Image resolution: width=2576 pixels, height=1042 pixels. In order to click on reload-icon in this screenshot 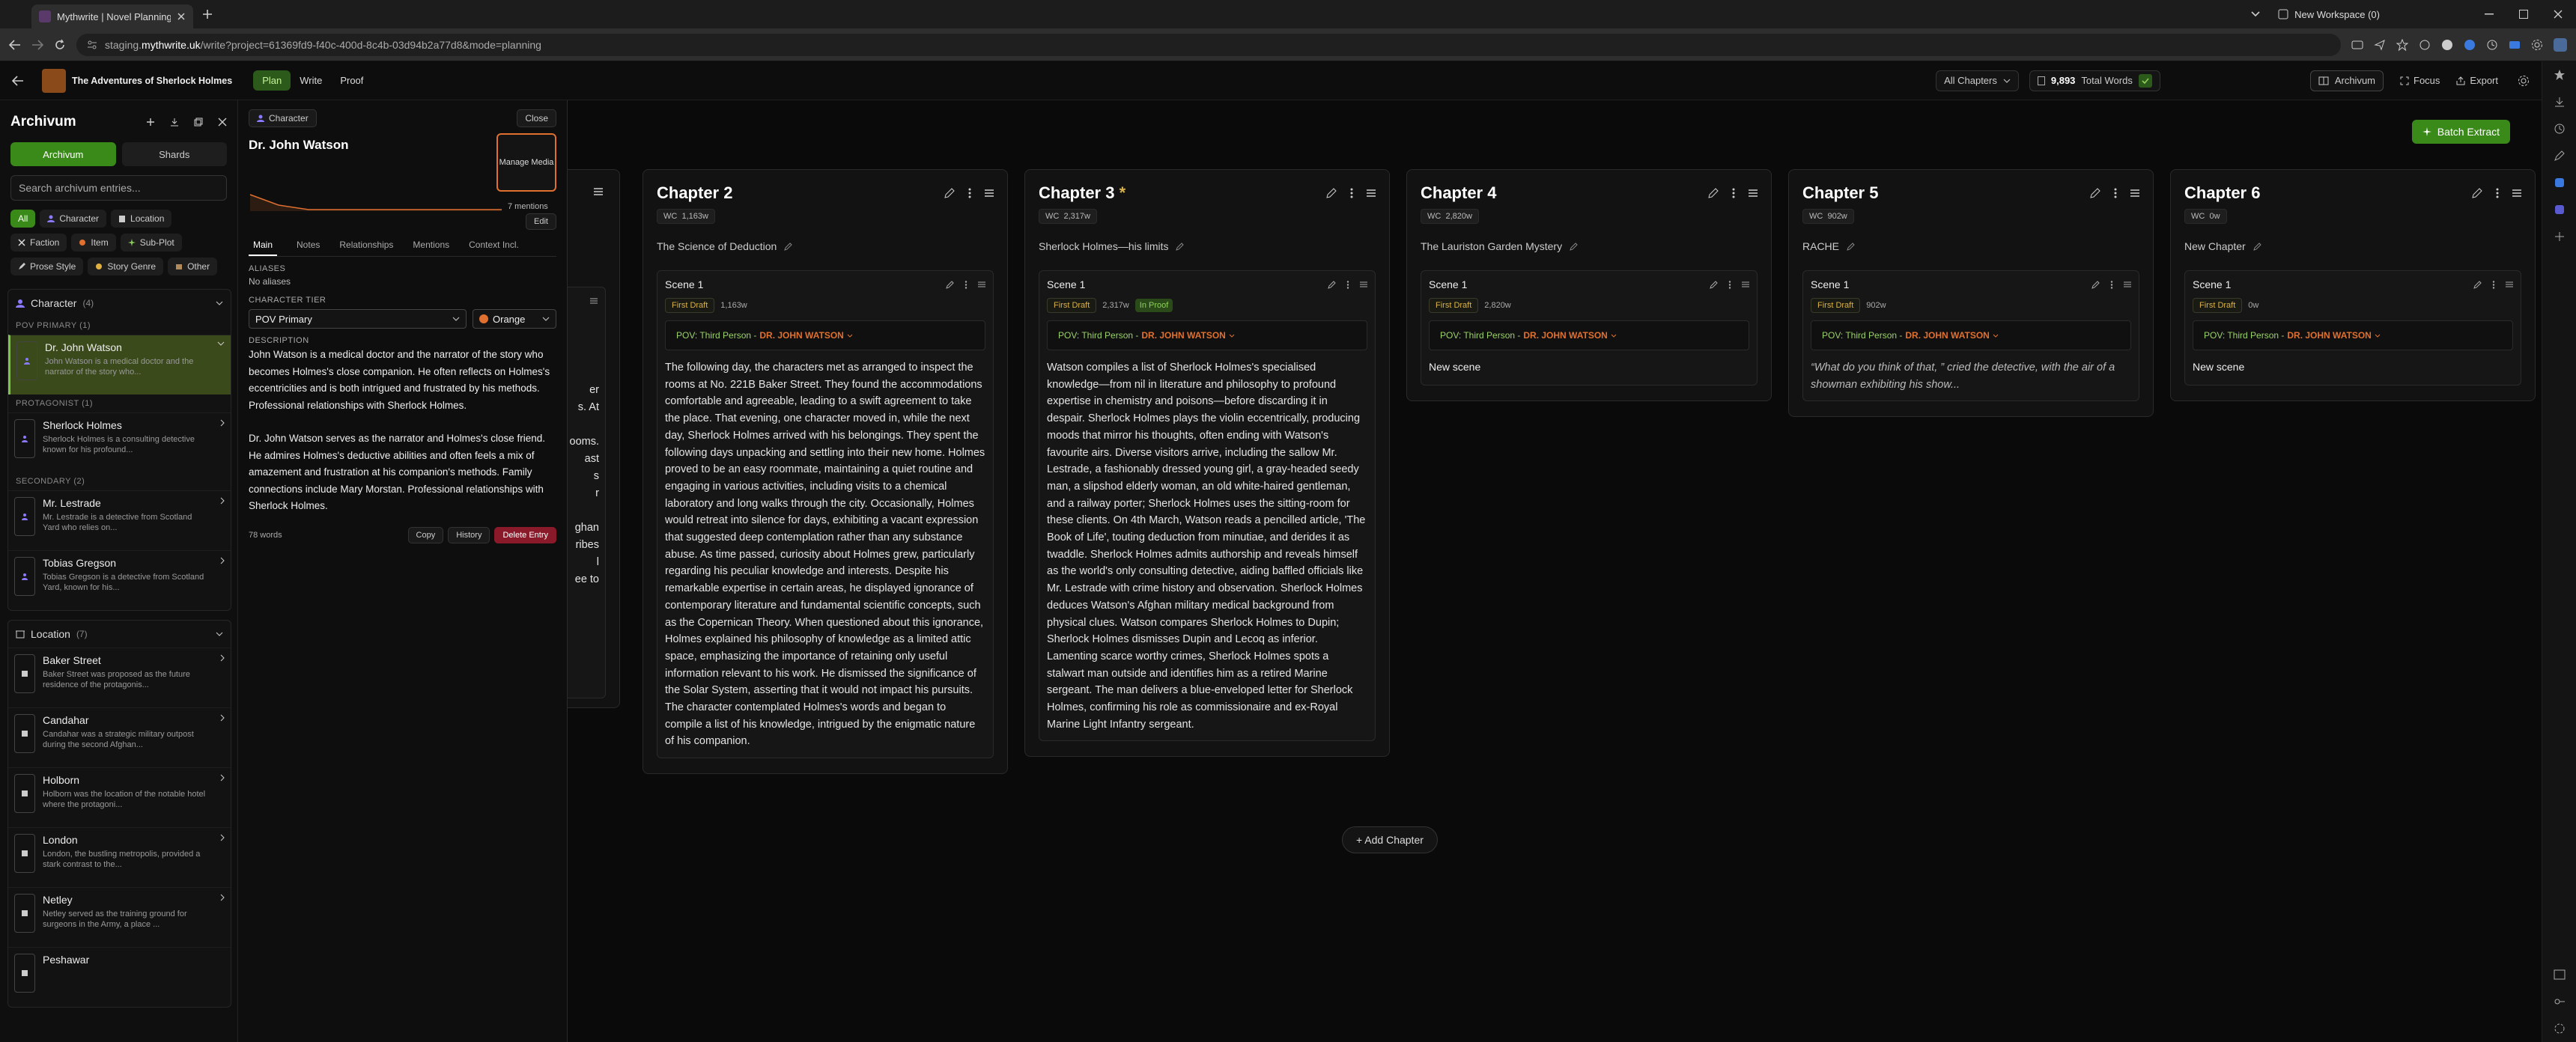, I will do `click(60, 45)`.